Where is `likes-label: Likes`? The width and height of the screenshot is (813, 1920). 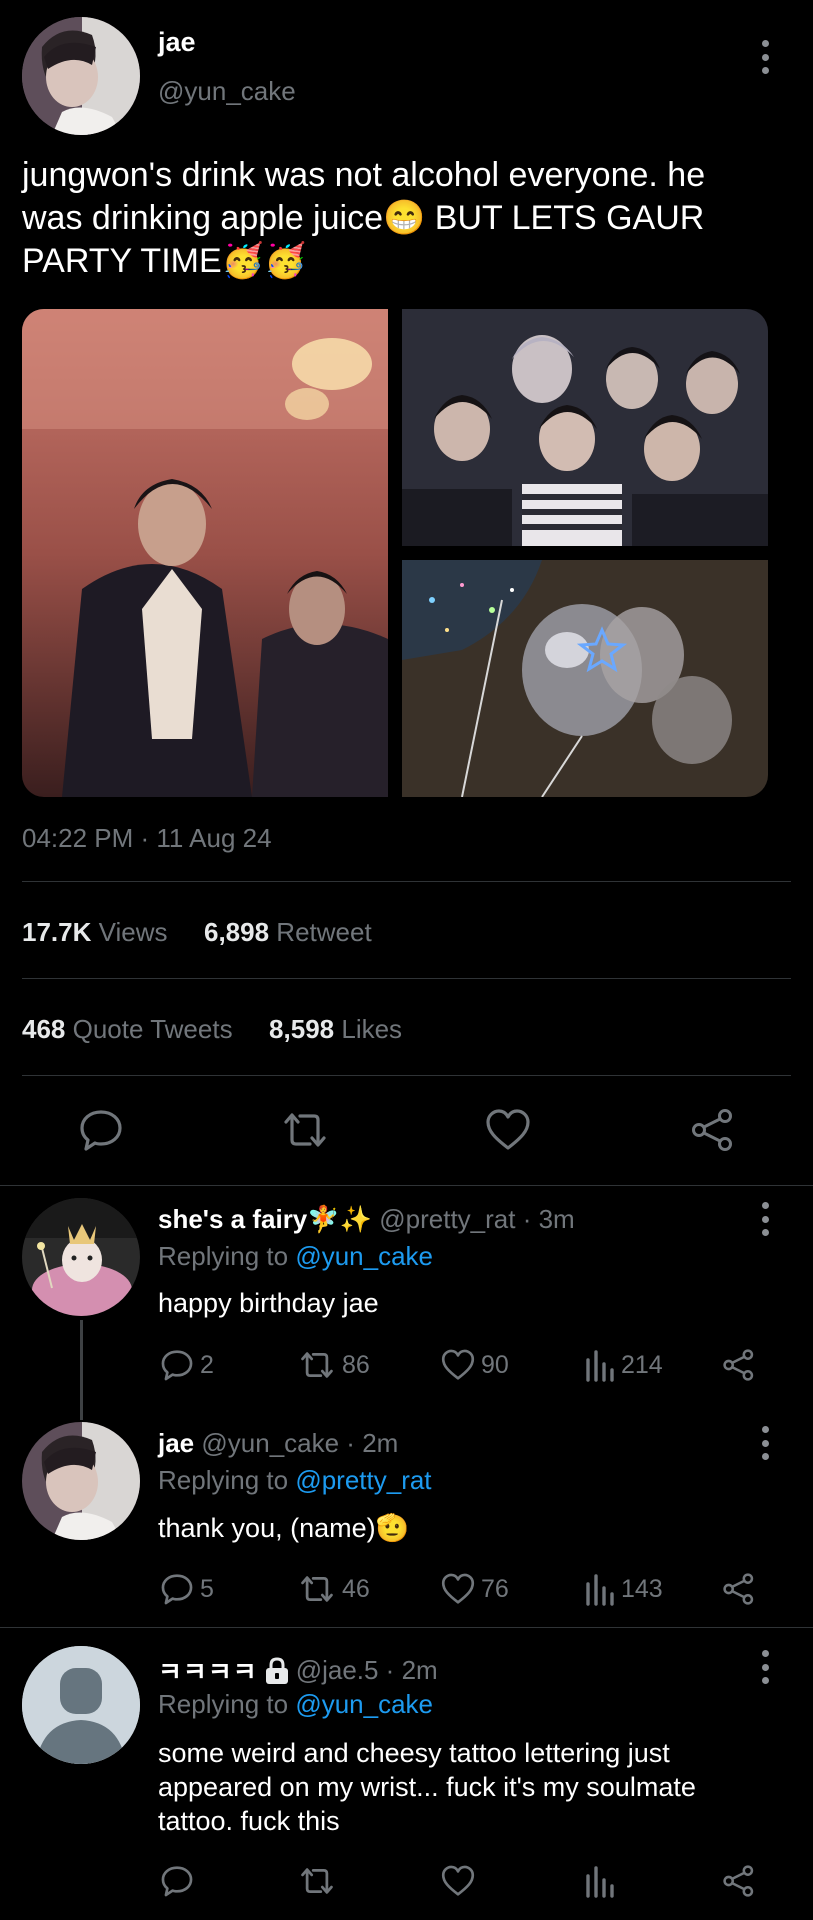 likes-label: Likes is located at coordinates (371, 1029).